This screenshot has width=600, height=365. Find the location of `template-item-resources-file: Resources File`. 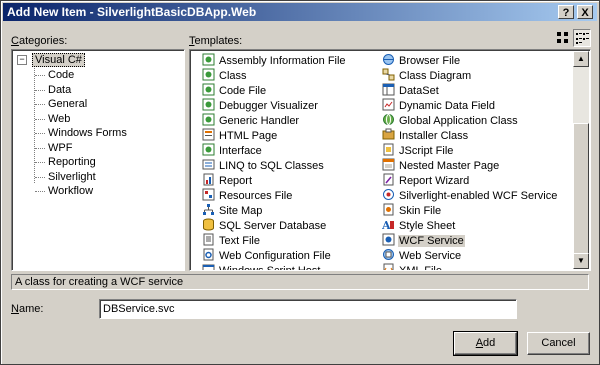

template-item-resources-file: Resources File is located at coordinates (247, 195).